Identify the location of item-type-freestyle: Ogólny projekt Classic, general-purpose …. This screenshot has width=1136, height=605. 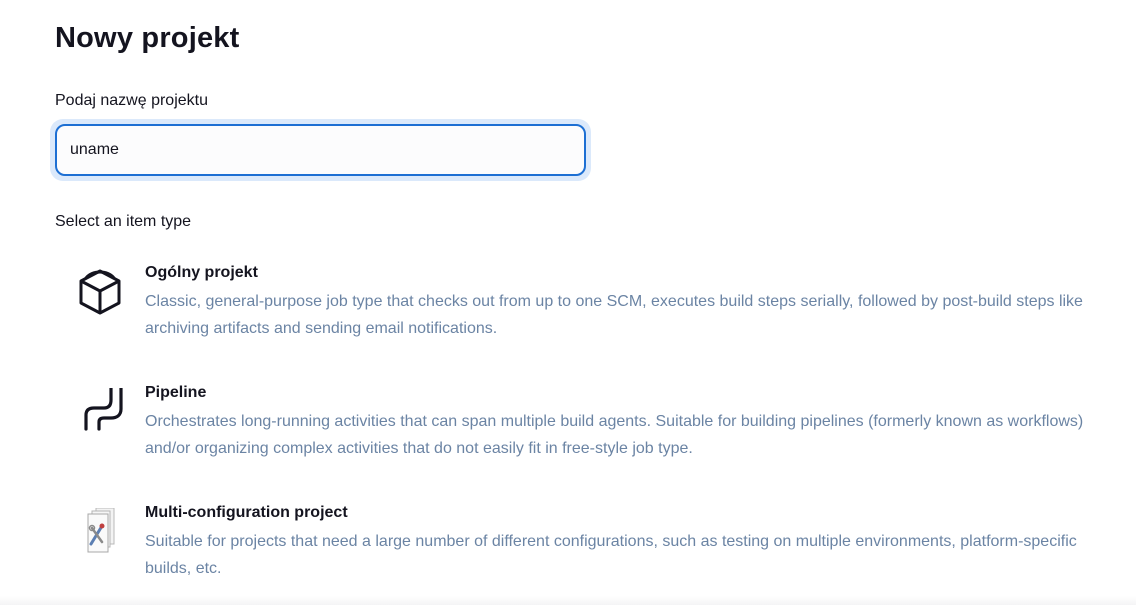
(590, 312).